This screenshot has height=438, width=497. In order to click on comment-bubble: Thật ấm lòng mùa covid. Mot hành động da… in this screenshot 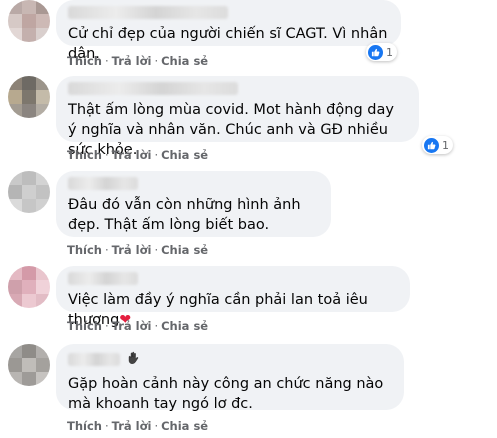, I will do `click(237, 117)`.